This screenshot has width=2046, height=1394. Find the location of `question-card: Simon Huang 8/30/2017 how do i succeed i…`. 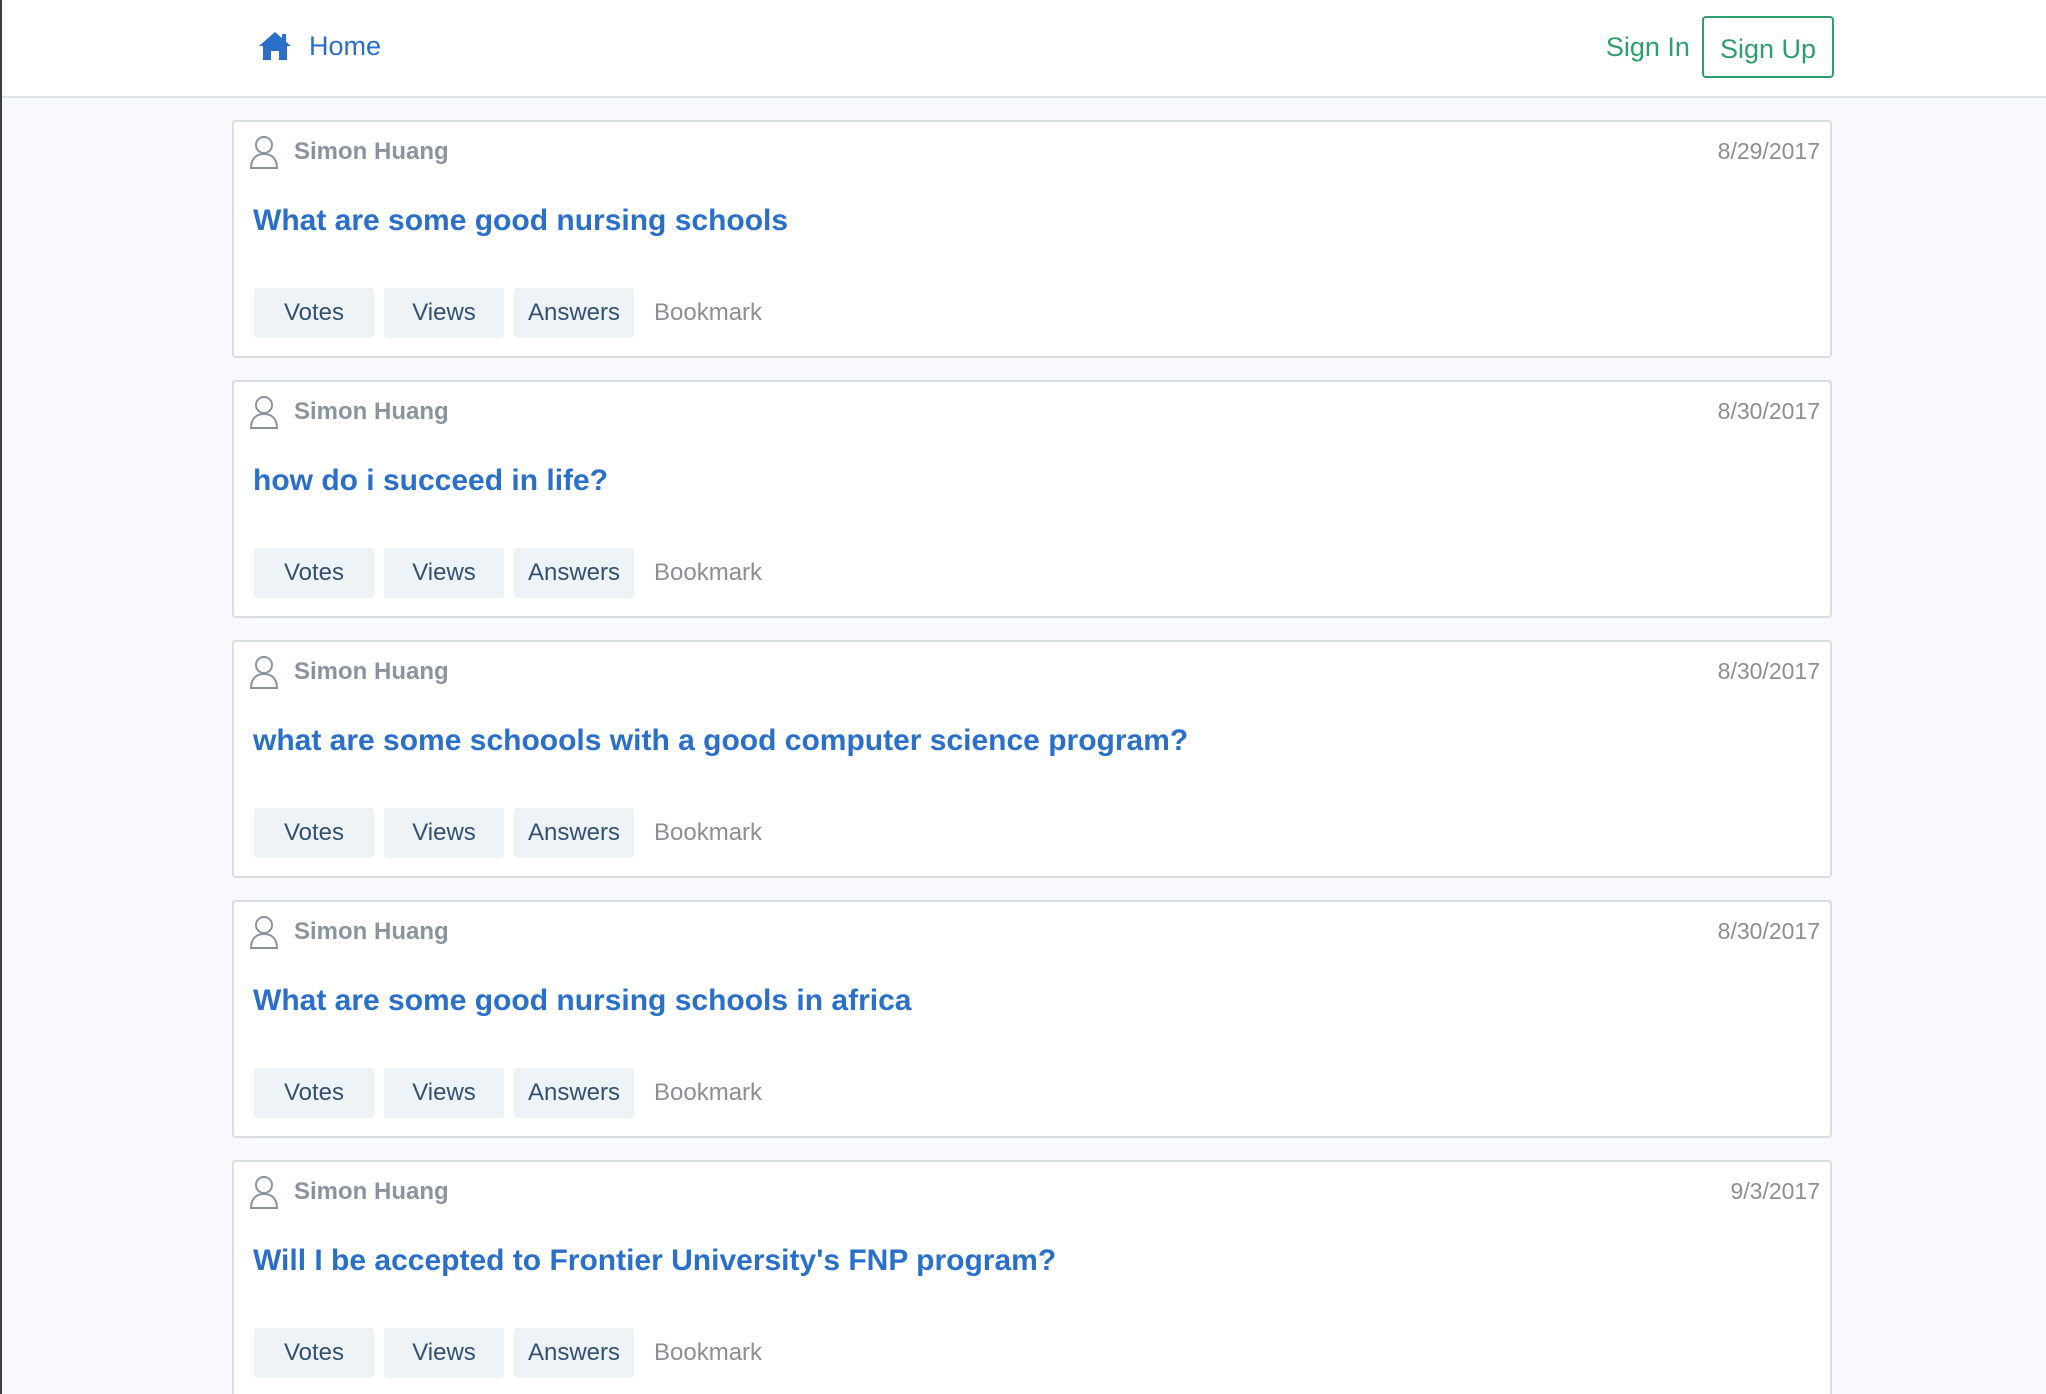

question-card: Simon Huang 8/30/2017 how do i succeed i… is located at coordinates (1032, 499).